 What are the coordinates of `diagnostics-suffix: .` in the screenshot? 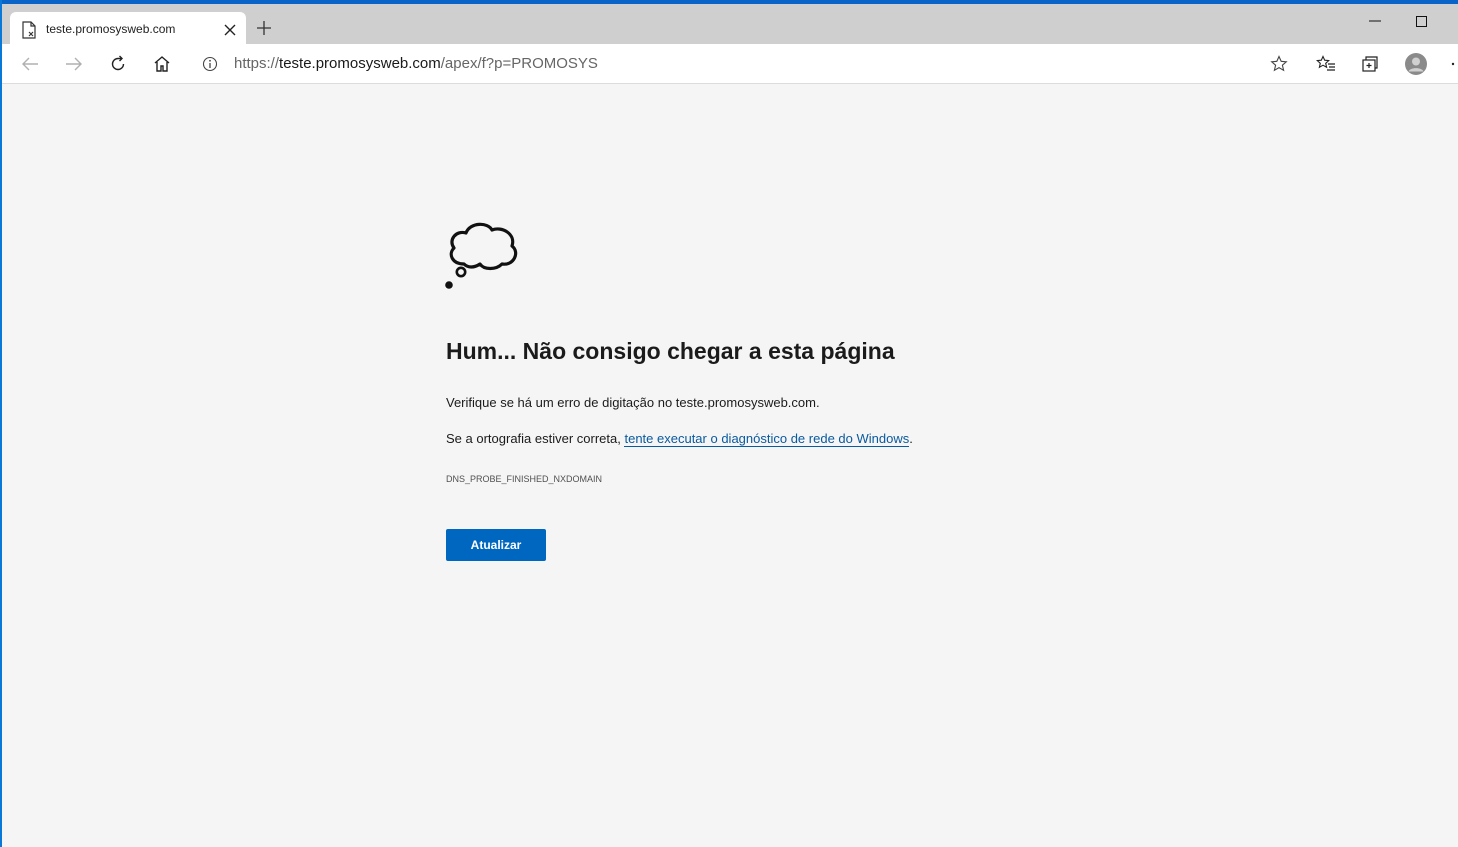 It's located at (911, 438).